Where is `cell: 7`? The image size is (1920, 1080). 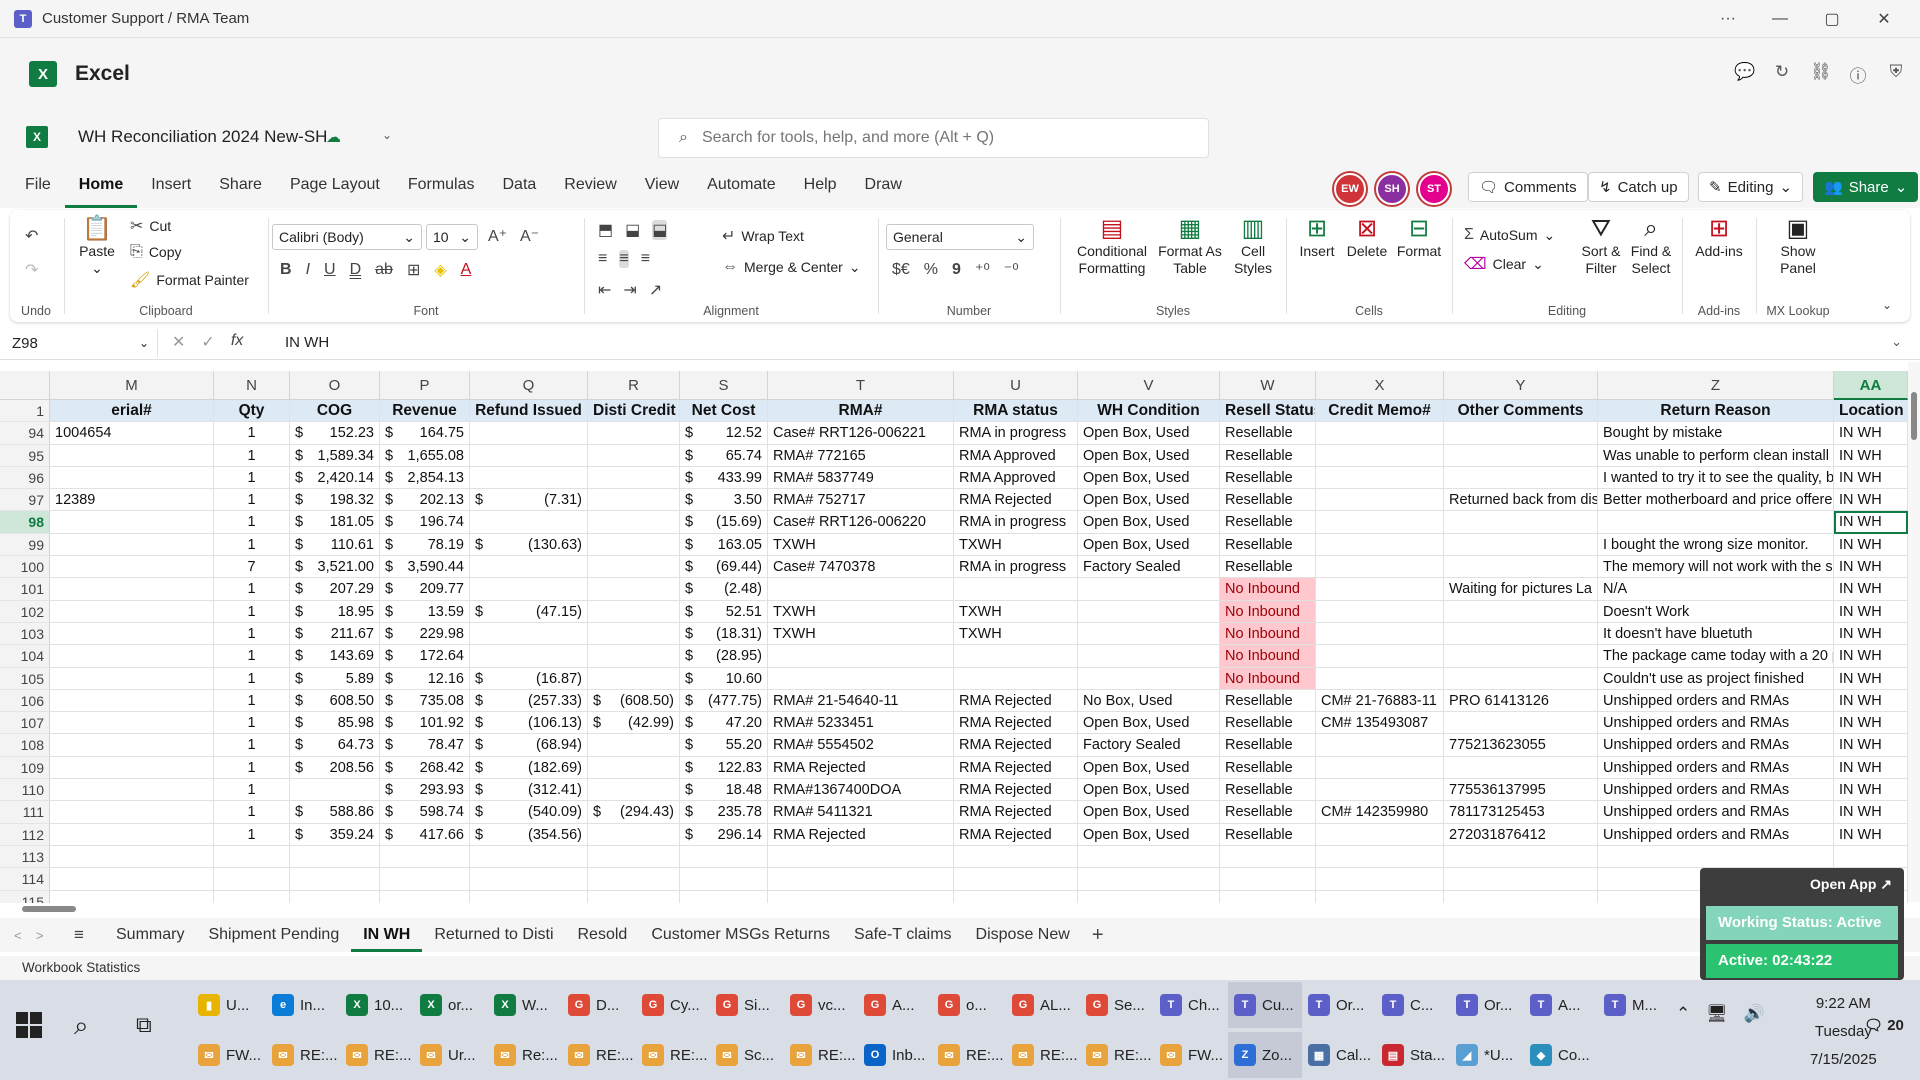
cell: 7 is located at coordinates (252, 567).